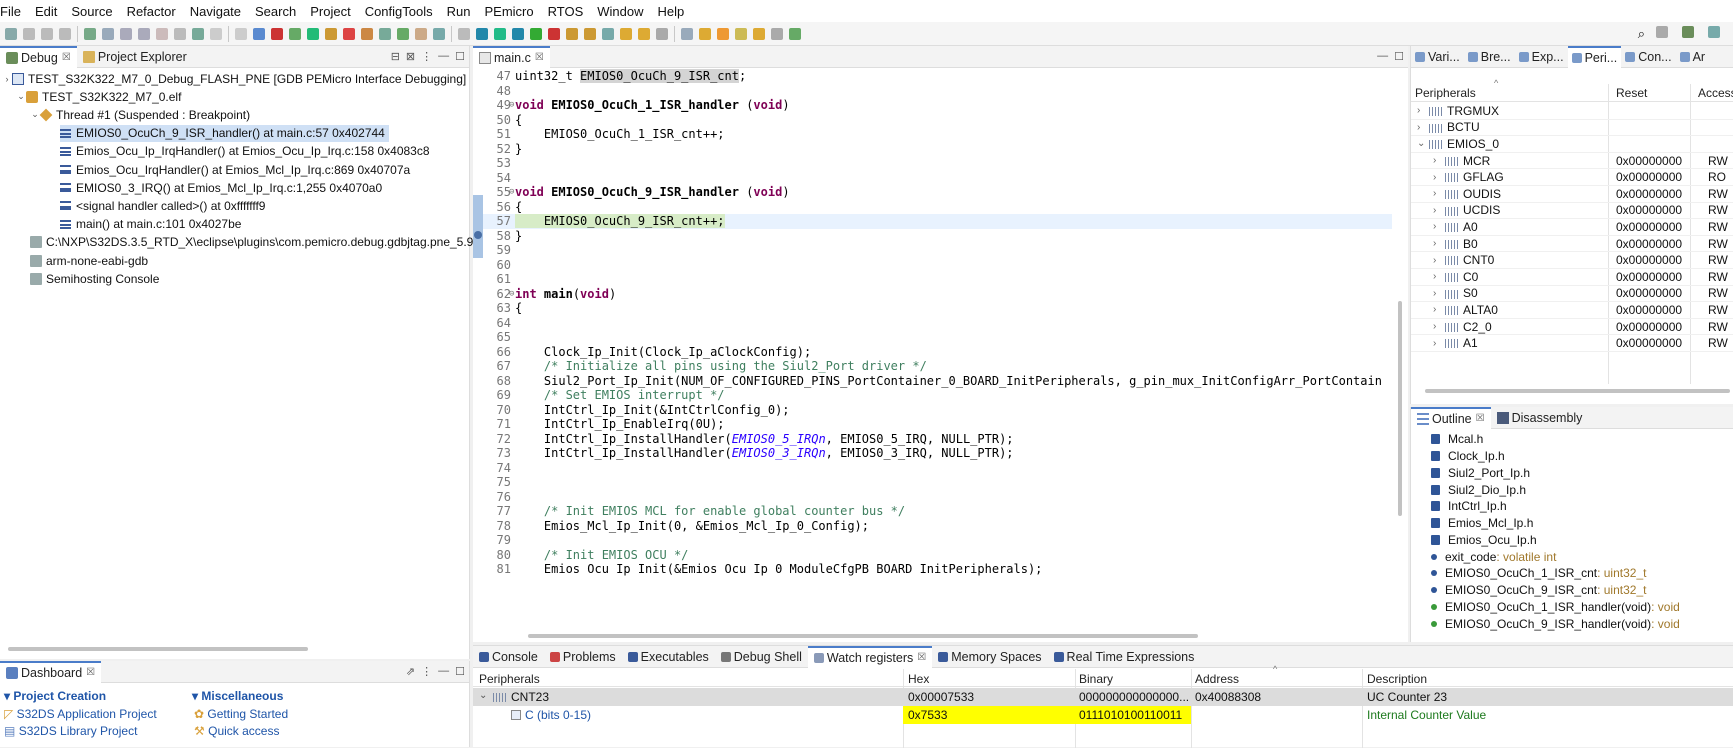  Describe the element at coordinates (1217, 679) in the screenshot. I see `col-address: Address` at that location.